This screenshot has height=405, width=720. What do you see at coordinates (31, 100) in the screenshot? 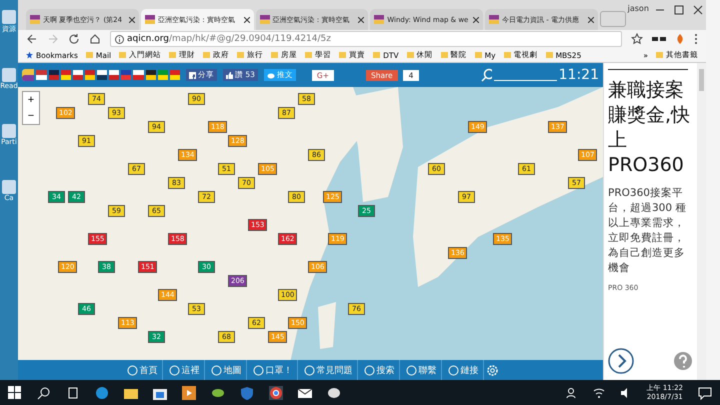
I see `zoom-in-button: +` at bounding box center [31, 100].